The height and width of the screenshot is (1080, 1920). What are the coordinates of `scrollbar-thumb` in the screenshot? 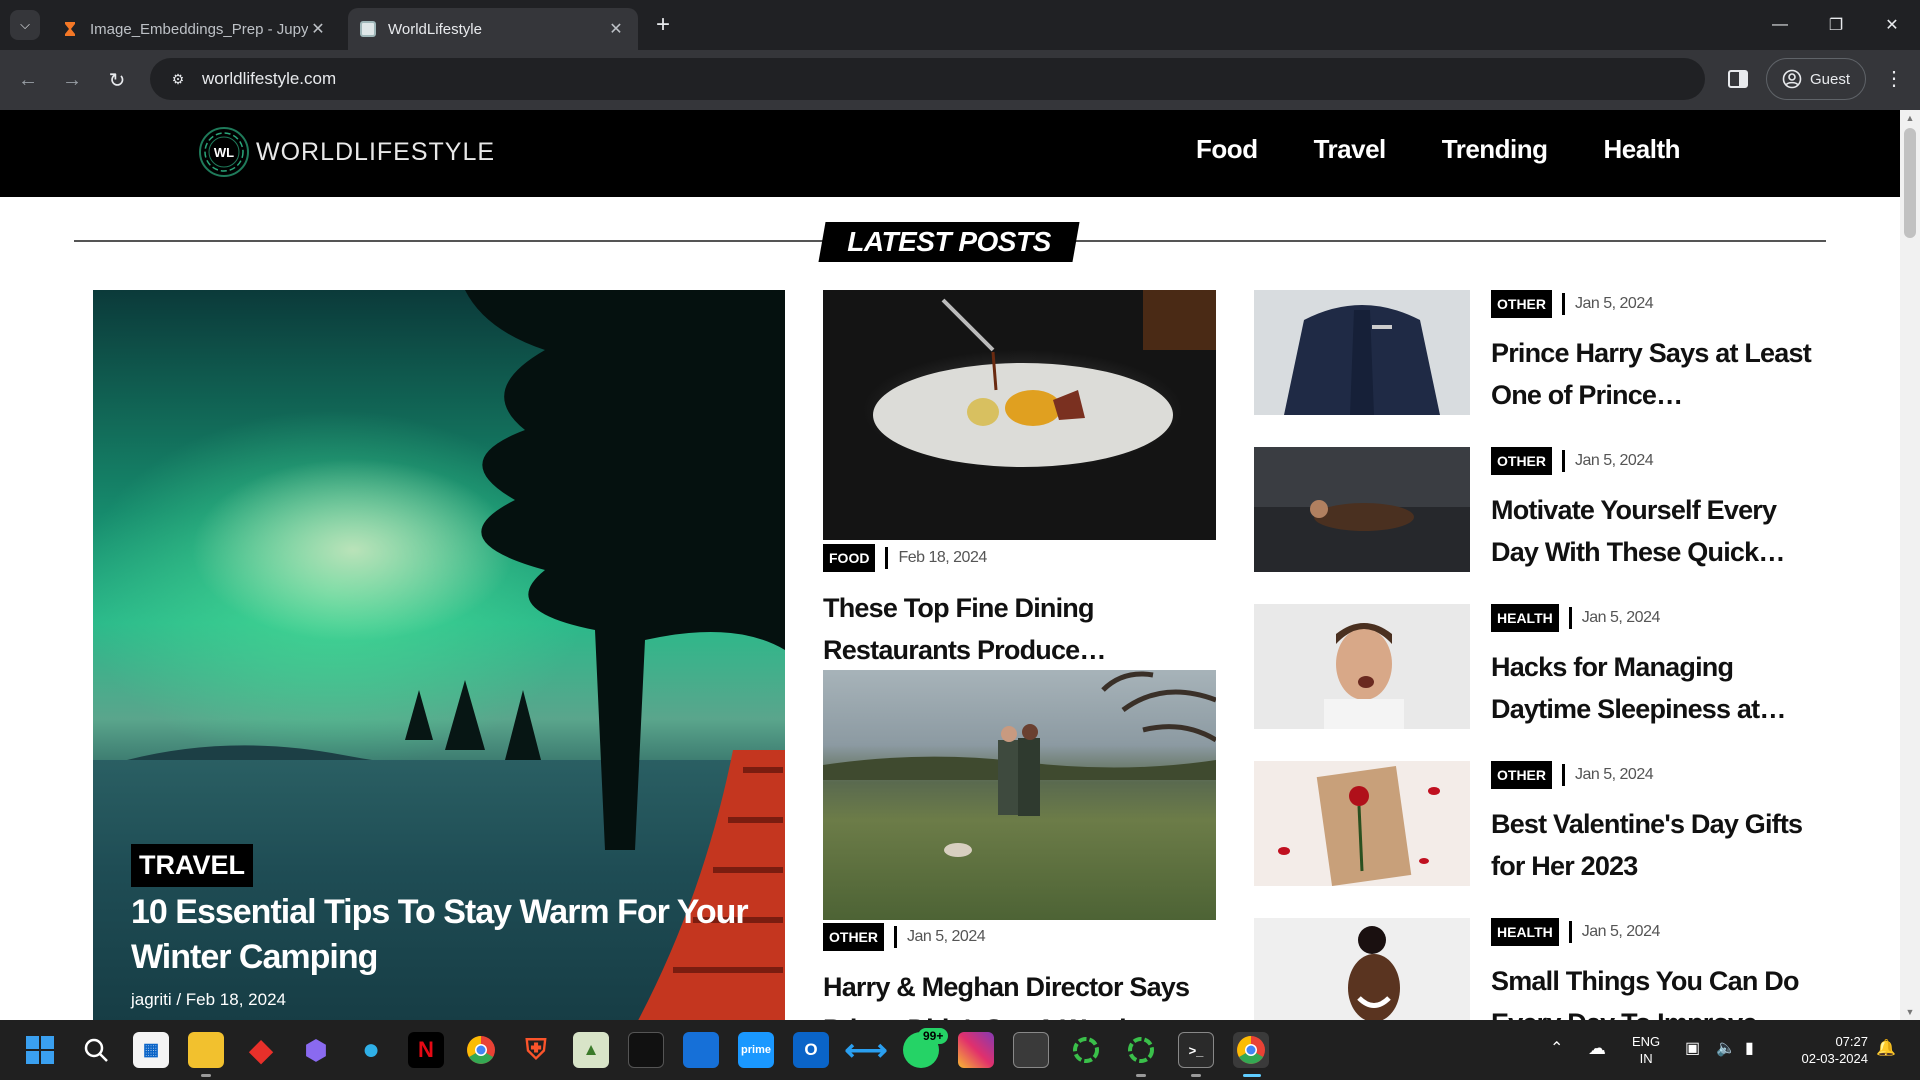 It's located at (1910, 183).